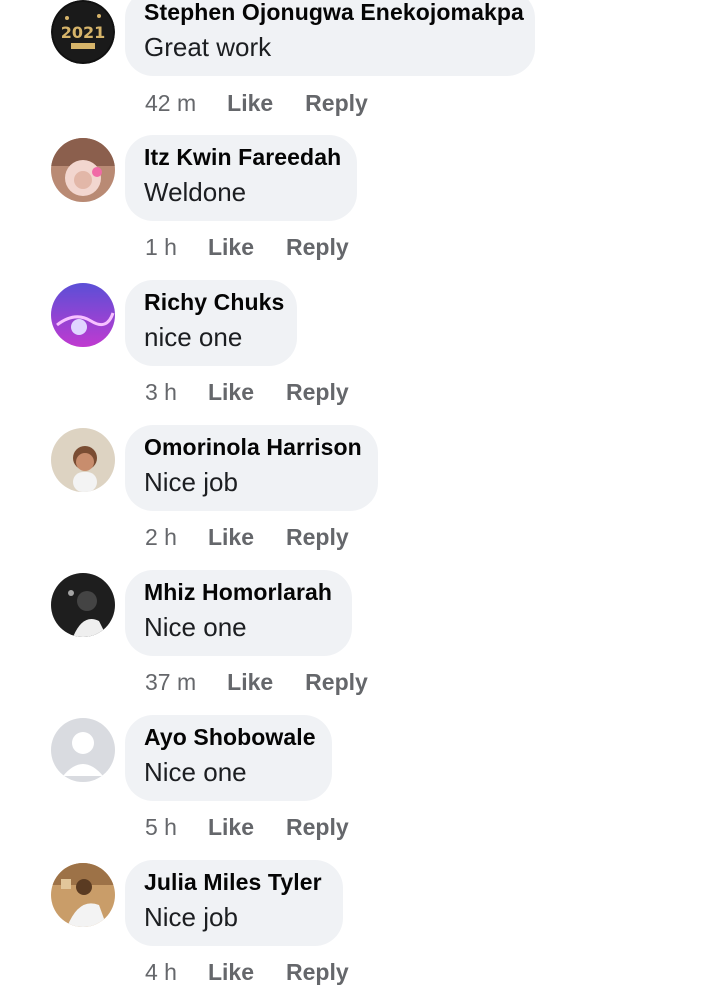 The height and width of the screenshot is (995, 720). I want to click on comment-bubble: Richy Chuks nice one, so click(211, 323).